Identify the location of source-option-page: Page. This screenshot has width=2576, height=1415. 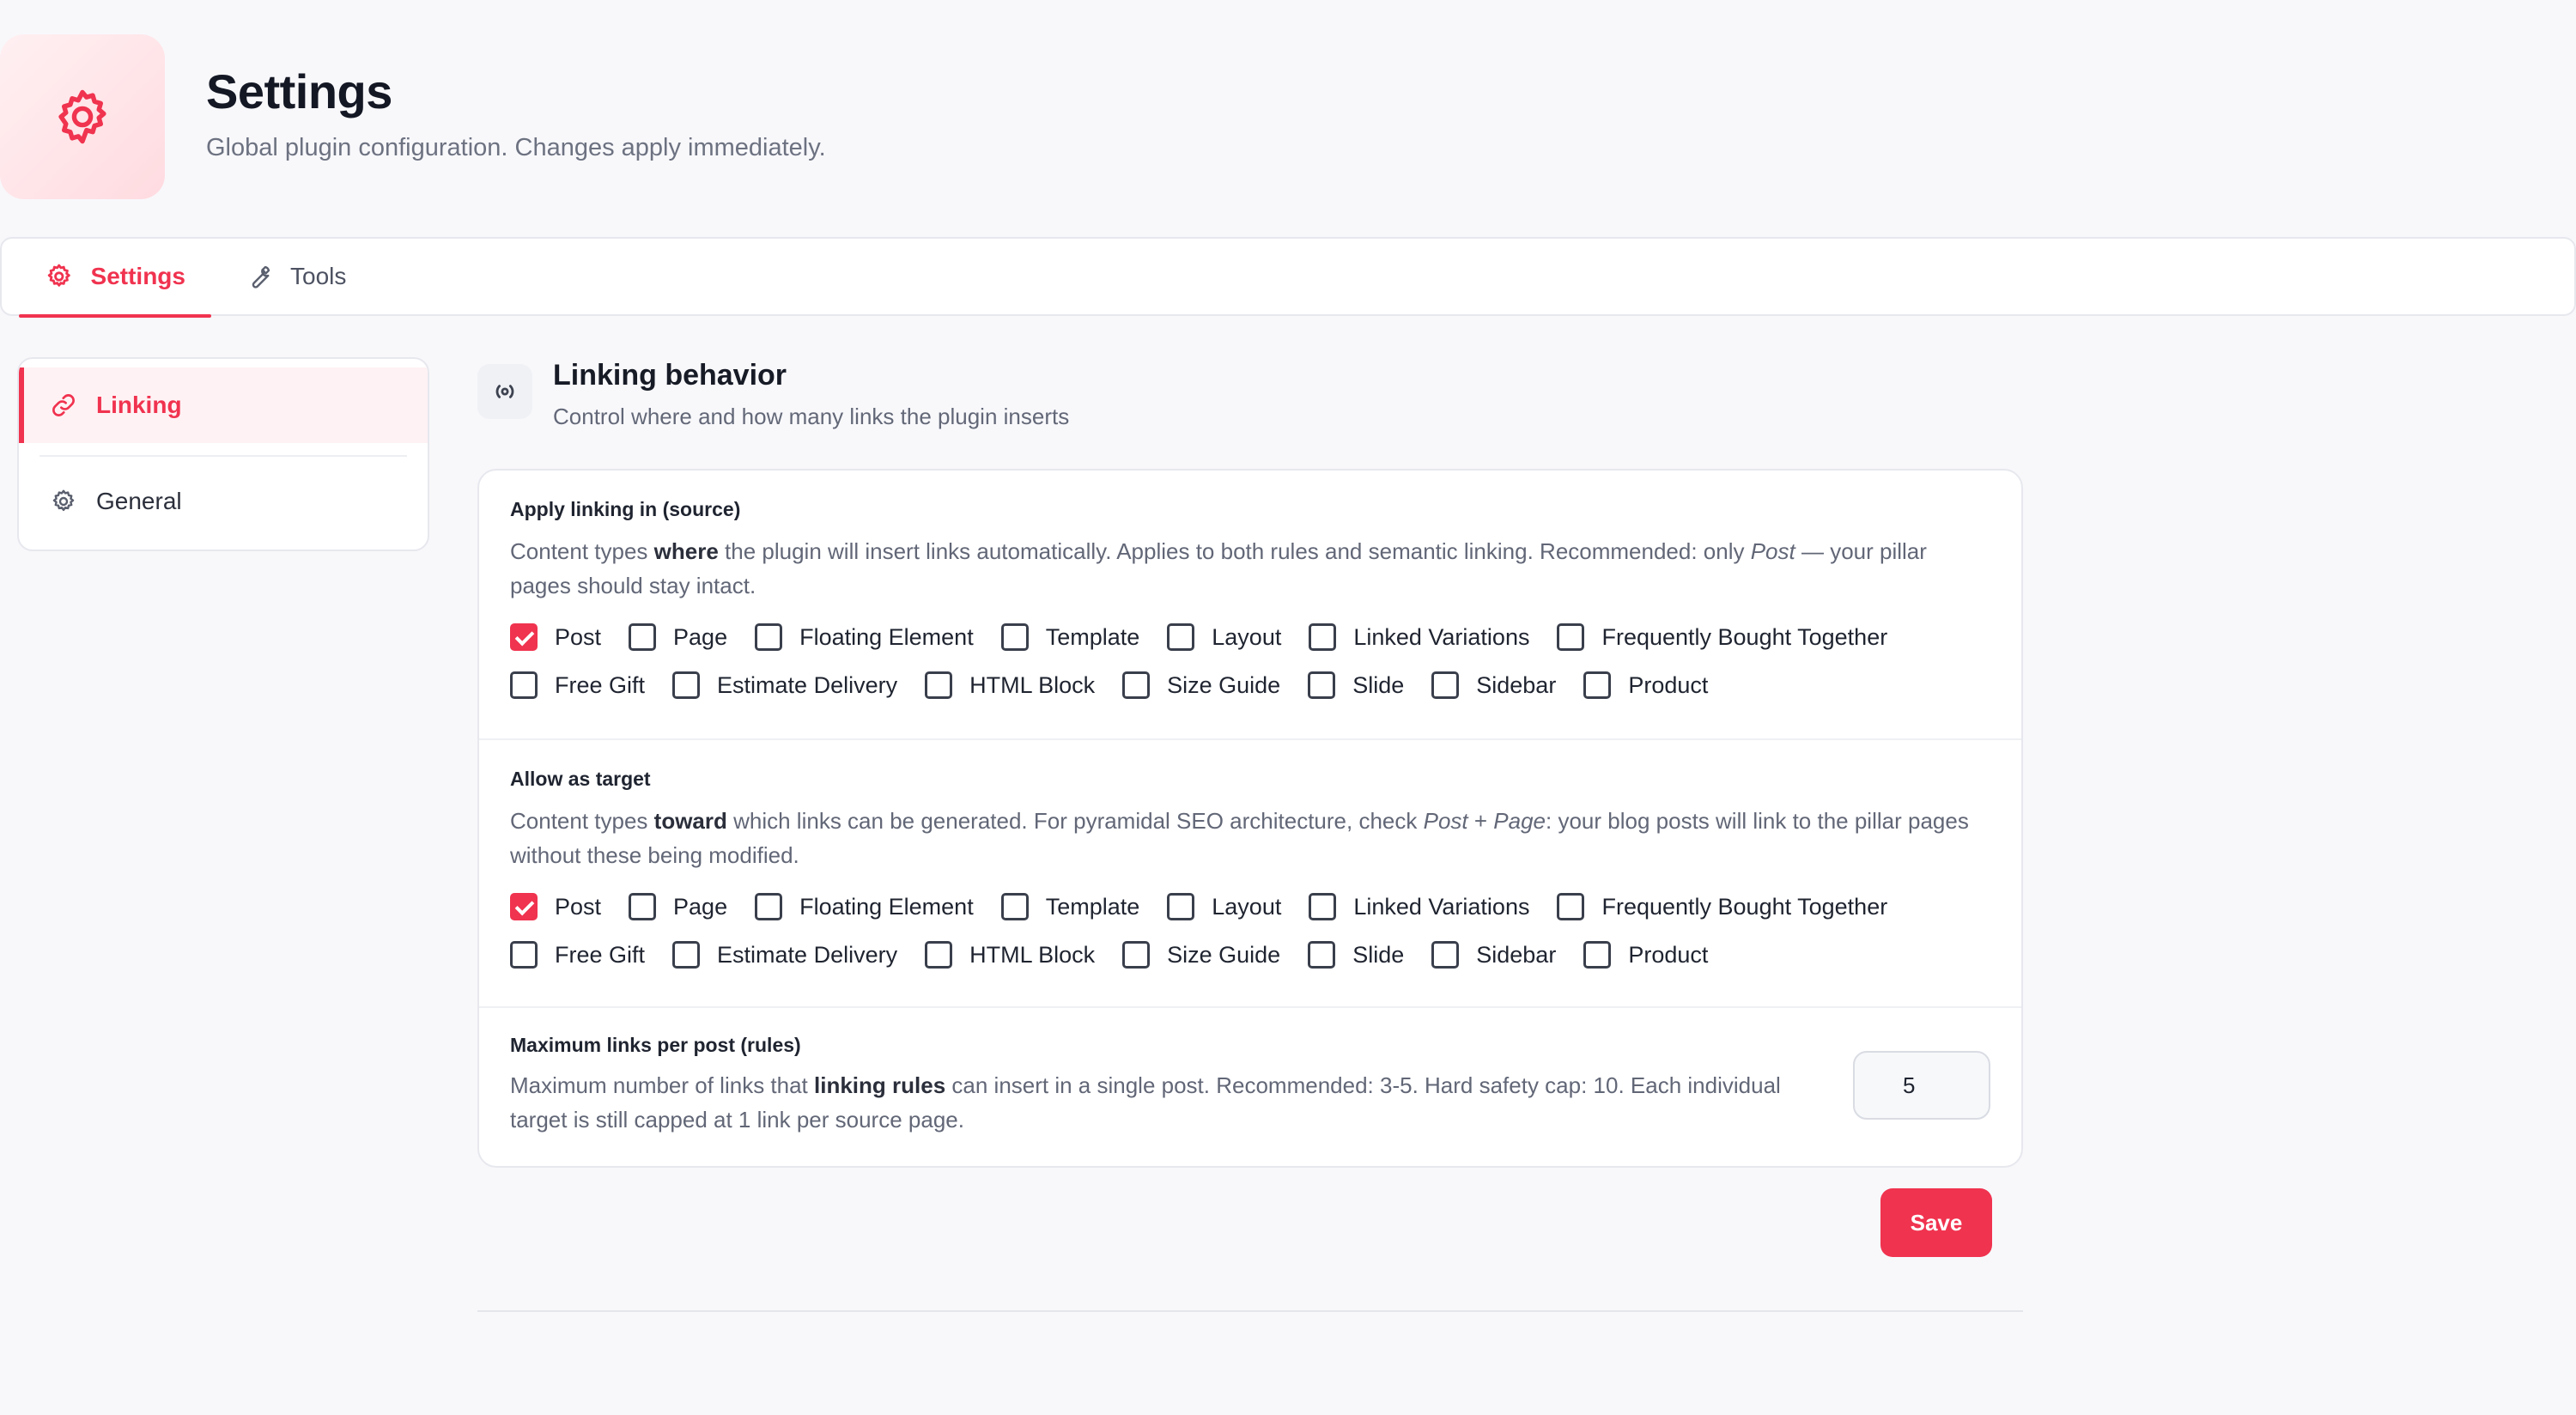
(678, 637).